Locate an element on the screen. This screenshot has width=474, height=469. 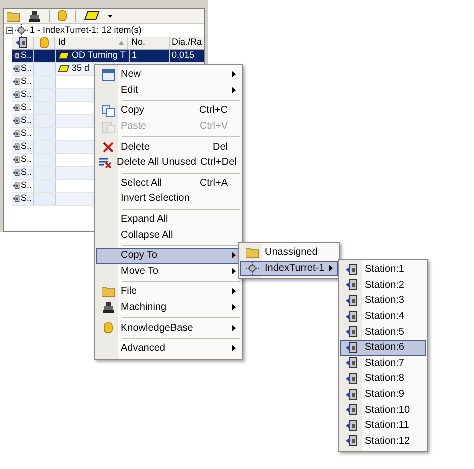
table-cell-text: OD Turning T is located at coordinates (99, 55).